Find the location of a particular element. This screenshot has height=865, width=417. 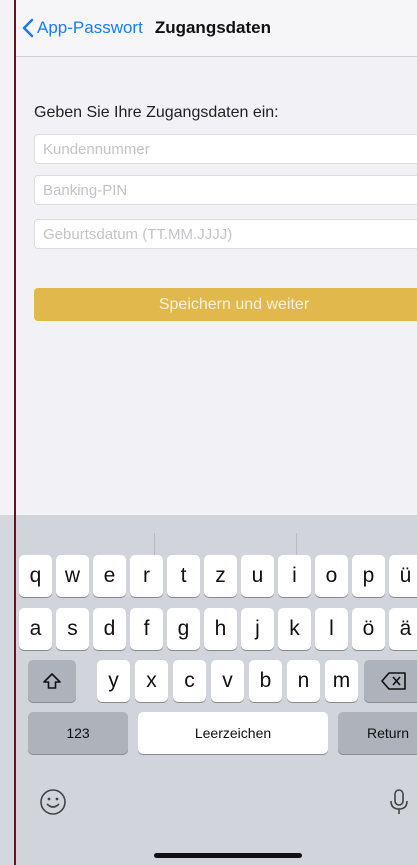

shift-key is located at coordinates (52, 681).